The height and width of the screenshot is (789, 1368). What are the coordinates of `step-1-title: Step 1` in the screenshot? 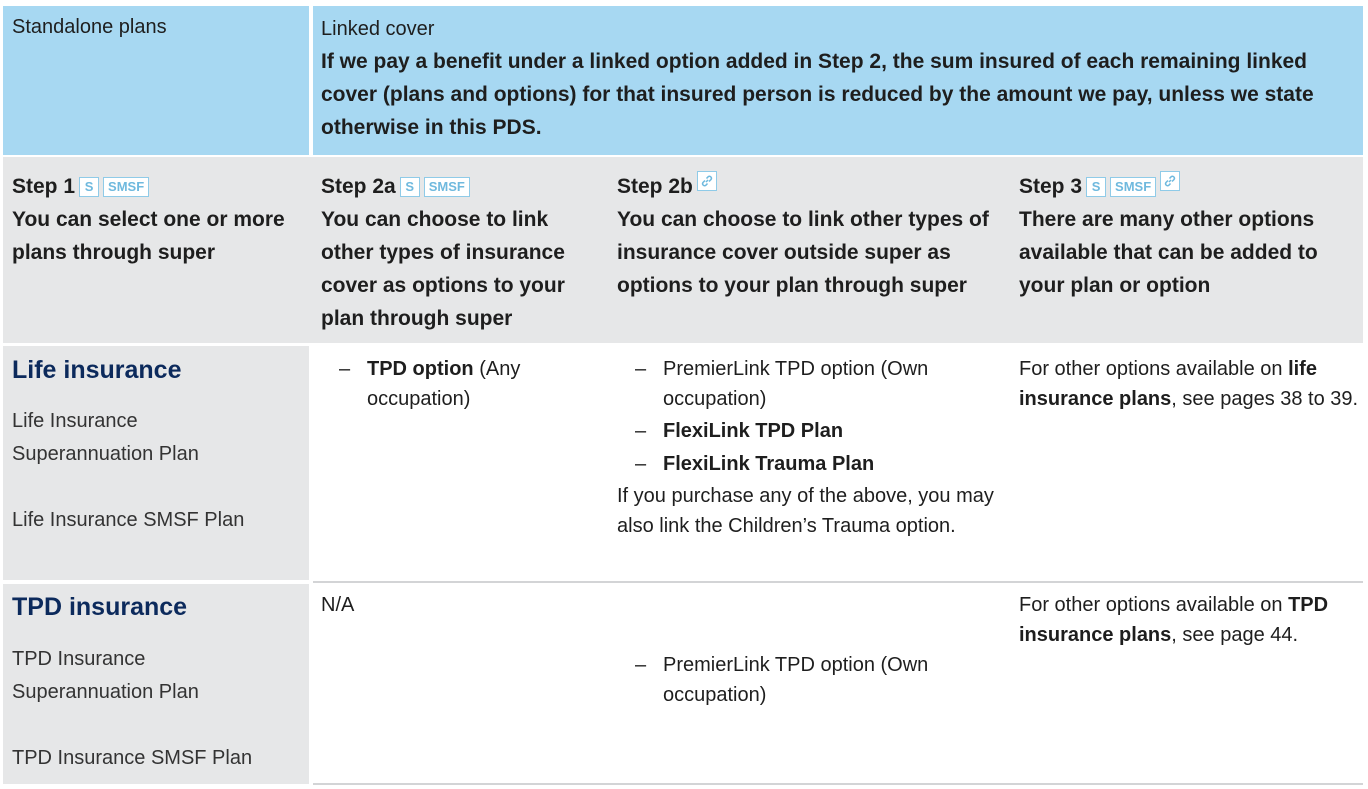 It's located at (44, 186).